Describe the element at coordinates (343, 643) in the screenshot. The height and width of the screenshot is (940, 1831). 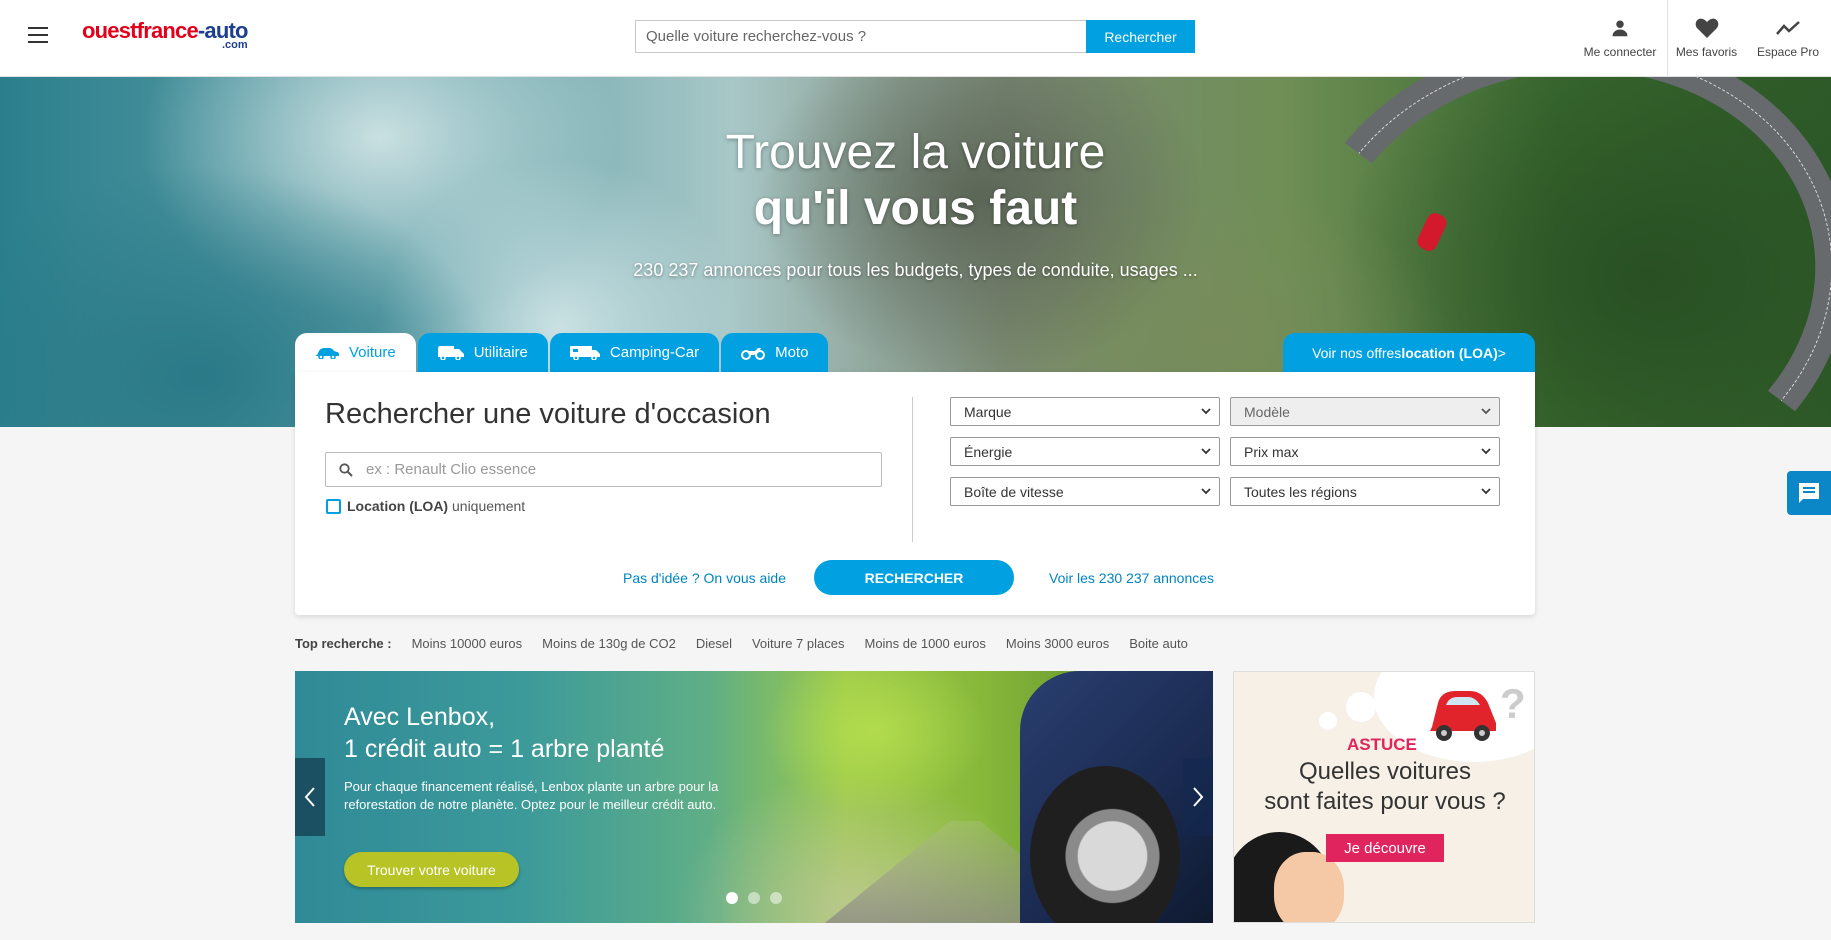
I see `top-searches-label: Top recherche :` at that location.